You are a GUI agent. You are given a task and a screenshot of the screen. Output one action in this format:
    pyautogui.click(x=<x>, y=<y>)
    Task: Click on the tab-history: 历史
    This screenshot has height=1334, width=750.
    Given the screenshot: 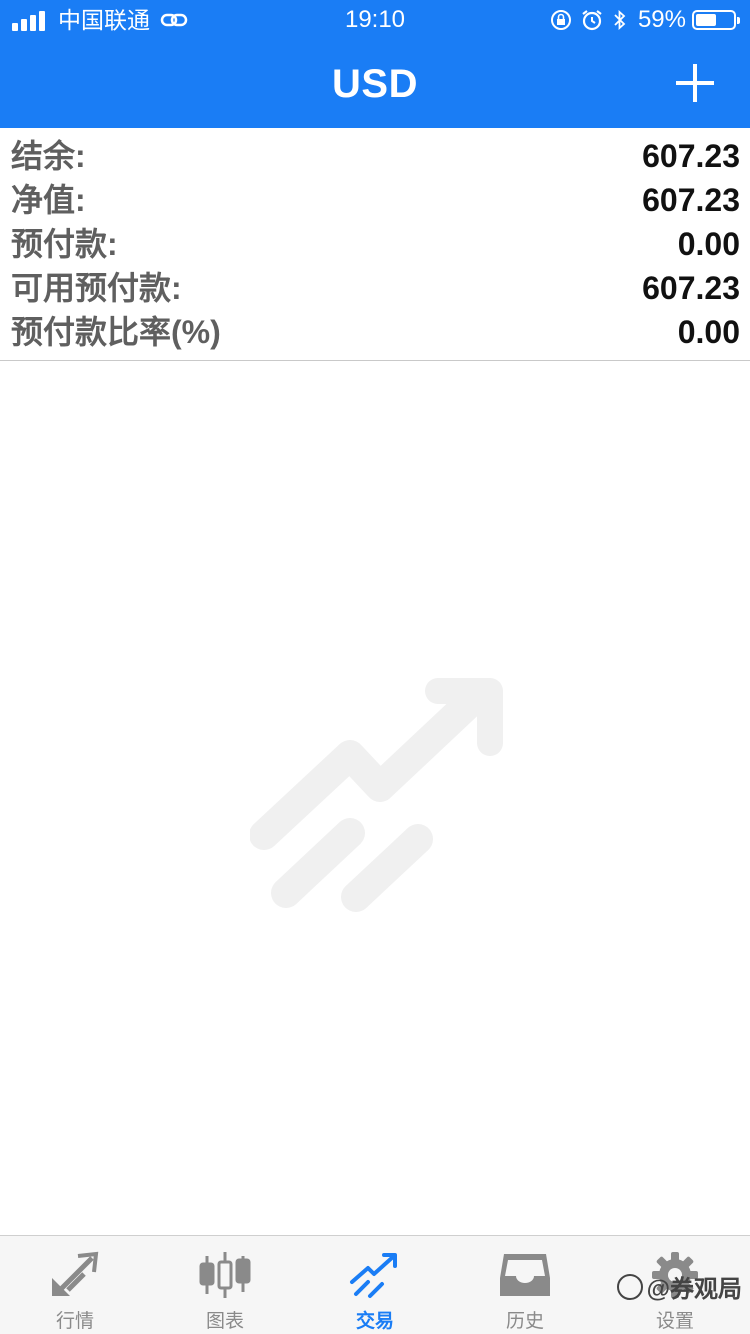 What is the action you would take?
    pyautogui.click(x=525, y=1285)
    